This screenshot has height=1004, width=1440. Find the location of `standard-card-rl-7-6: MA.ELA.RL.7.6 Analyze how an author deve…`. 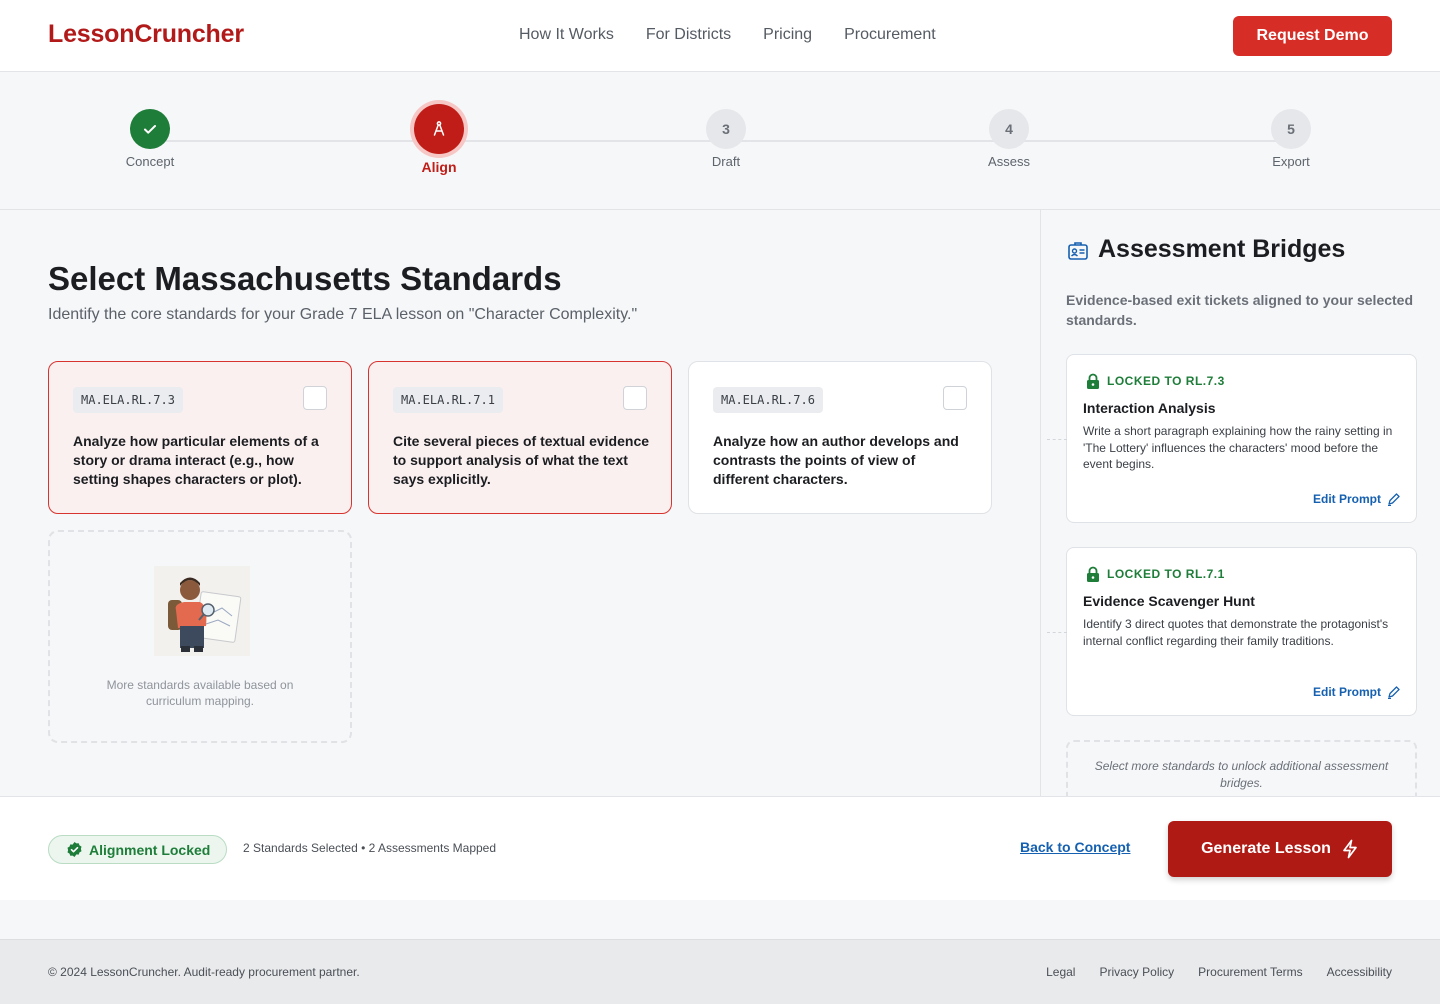

standard-card-rl-7-6: MA.ELA.RL.7.6 Analyze how an author deve… is located at coordinates (840, 437).